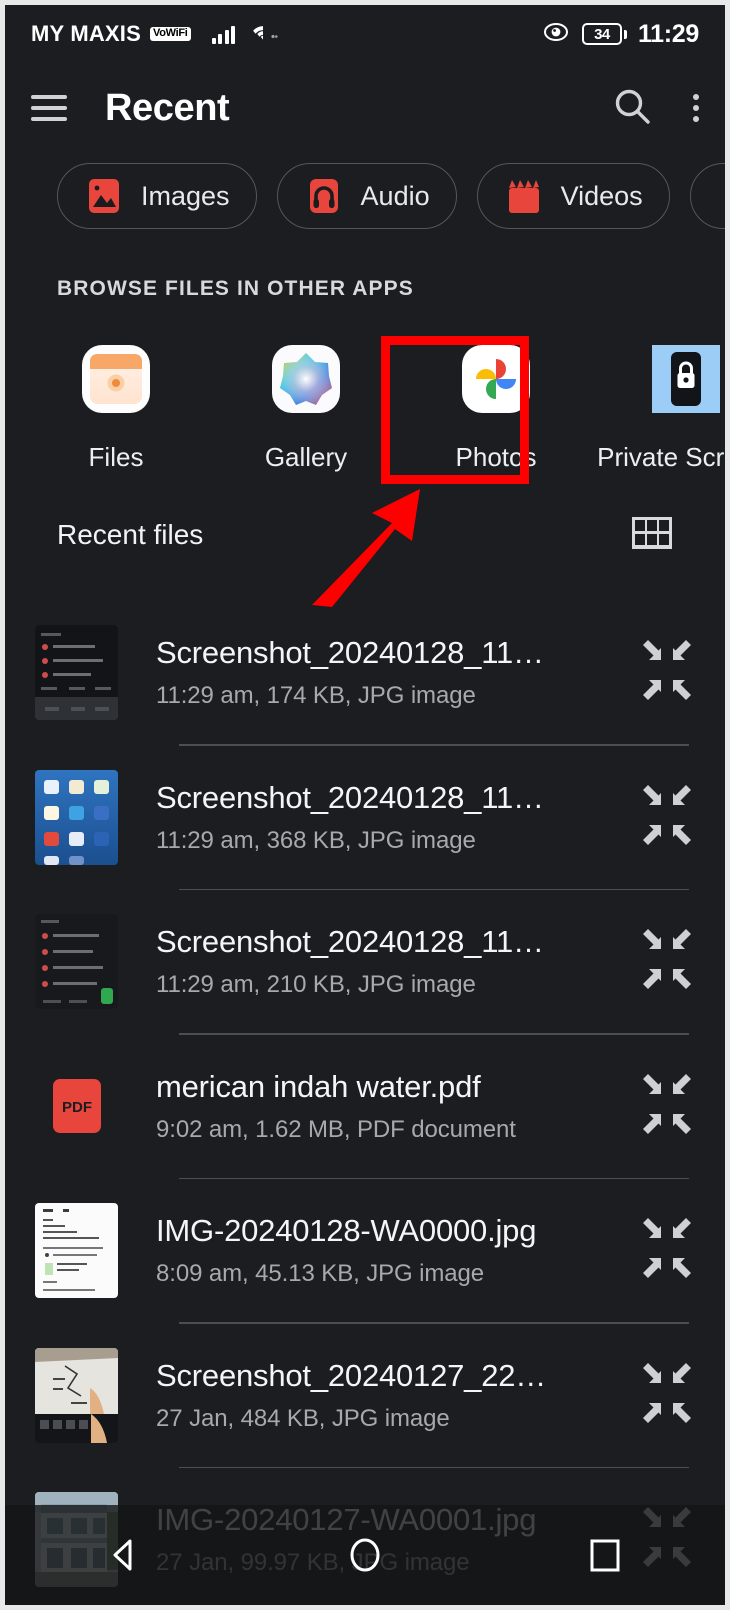 The height and width of the screenshot is (1610, 730). Describe the element at coordinates (556, 34) in the screenshot. I see `eye-icon` at that location.